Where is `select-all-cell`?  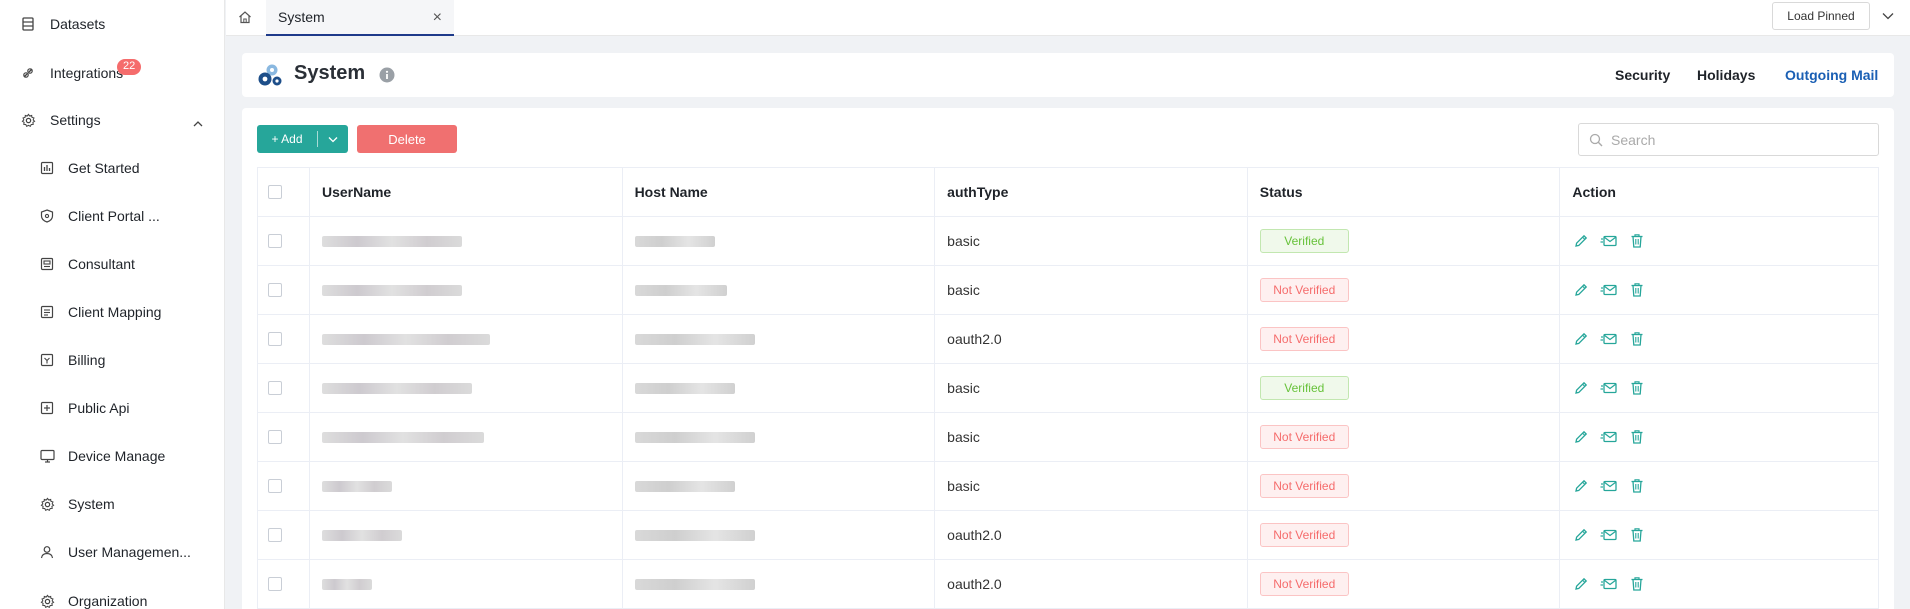
select-all-cell is located at coordinates (284, 192).